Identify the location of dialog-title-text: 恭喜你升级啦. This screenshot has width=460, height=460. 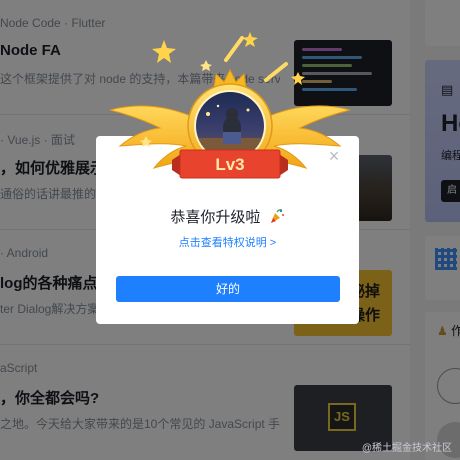
(215, 217).